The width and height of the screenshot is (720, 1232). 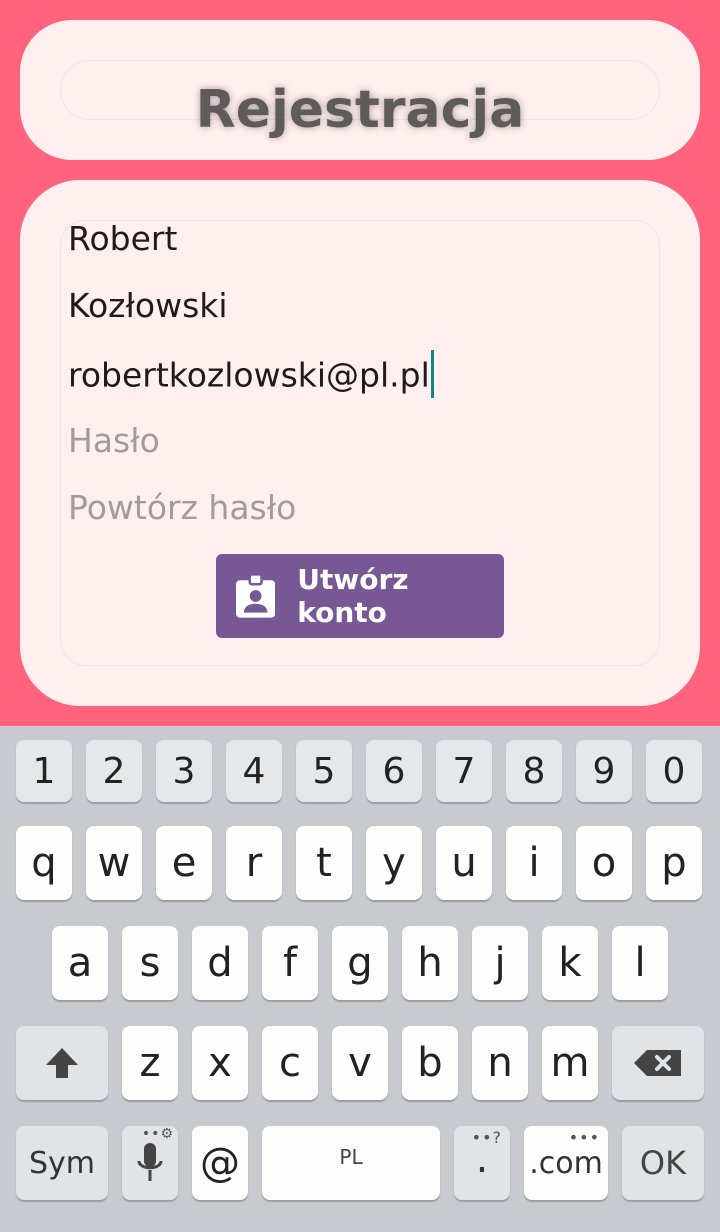 What do you see at coordinates (44, 863) in the screenshot?
I see `key-q: q` at bounding box center [44, 863].